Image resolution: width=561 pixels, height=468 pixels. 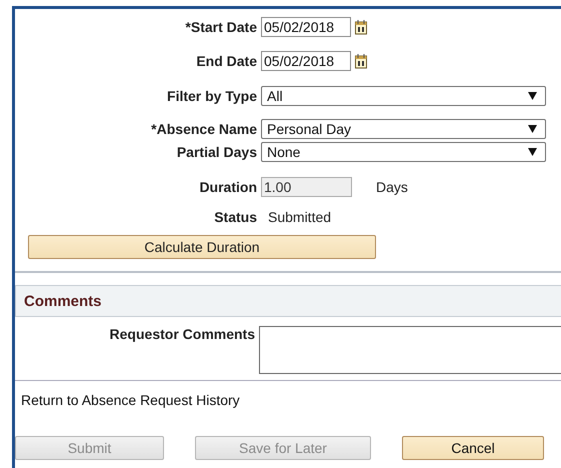 What do you see at coordinates (410, 350) in the screenshot?
I see `comments-field` at bounding box center [410, 350].